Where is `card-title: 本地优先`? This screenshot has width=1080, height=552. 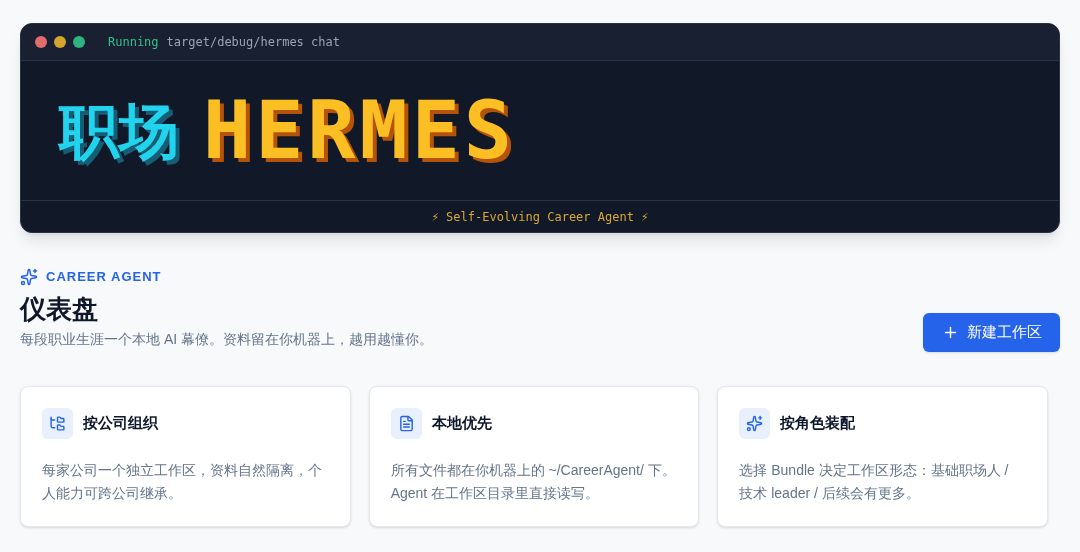 card-title: 本地优先 is located at coordinates (461, 422).